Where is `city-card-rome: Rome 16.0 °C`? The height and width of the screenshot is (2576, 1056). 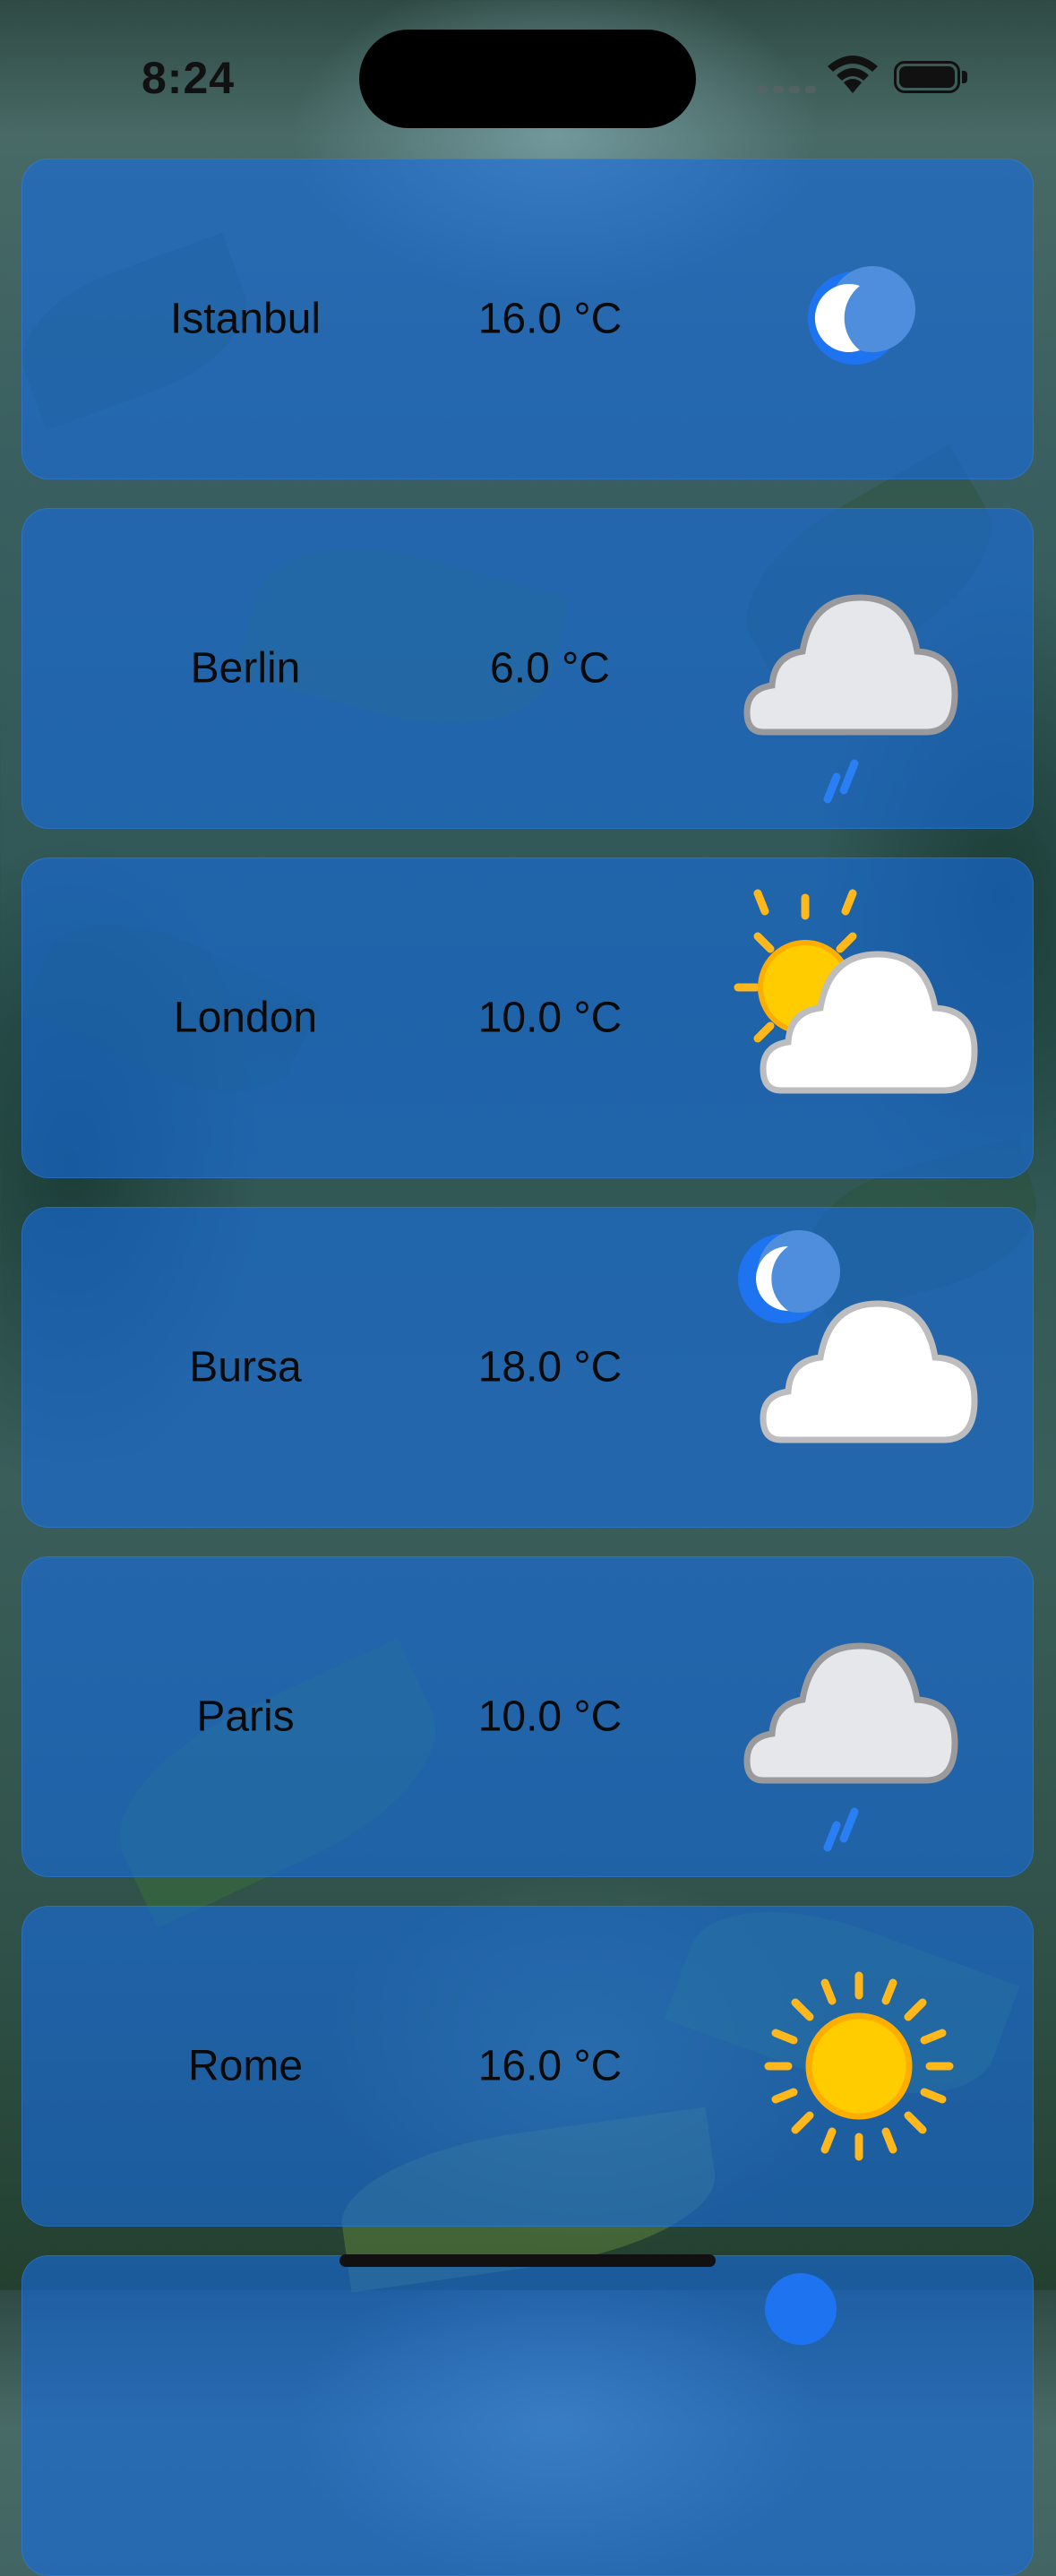 city-card-rome: Rome 16.0 °C is located at coordinates (527, 2066).